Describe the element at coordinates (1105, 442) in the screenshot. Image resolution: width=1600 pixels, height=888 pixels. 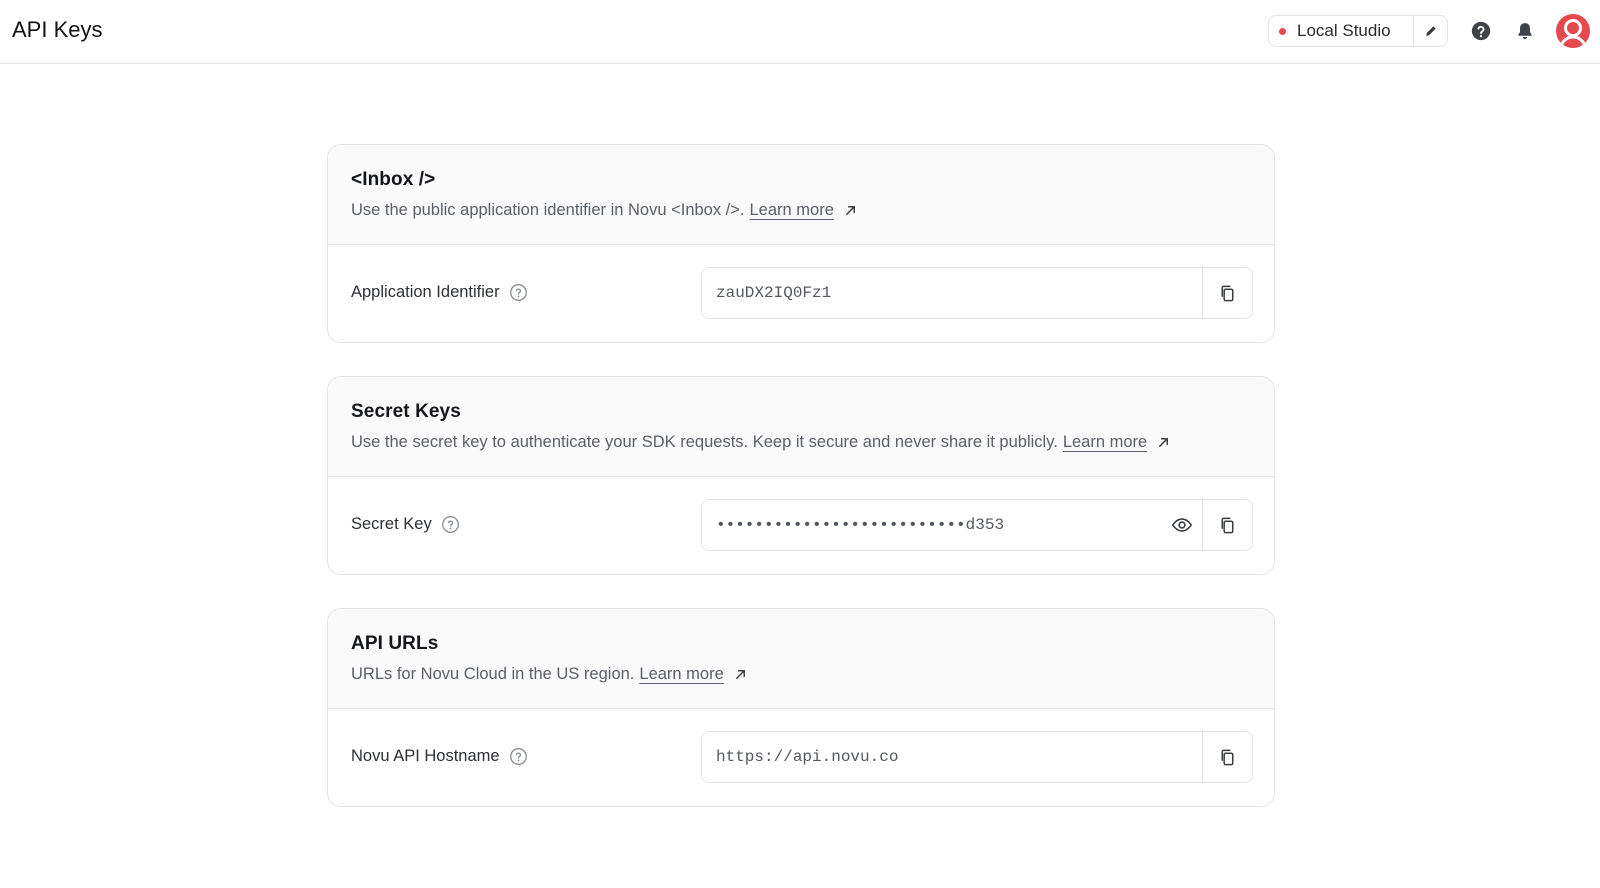
I see `secret-keys-learn-more-link: Learn more` at that location.